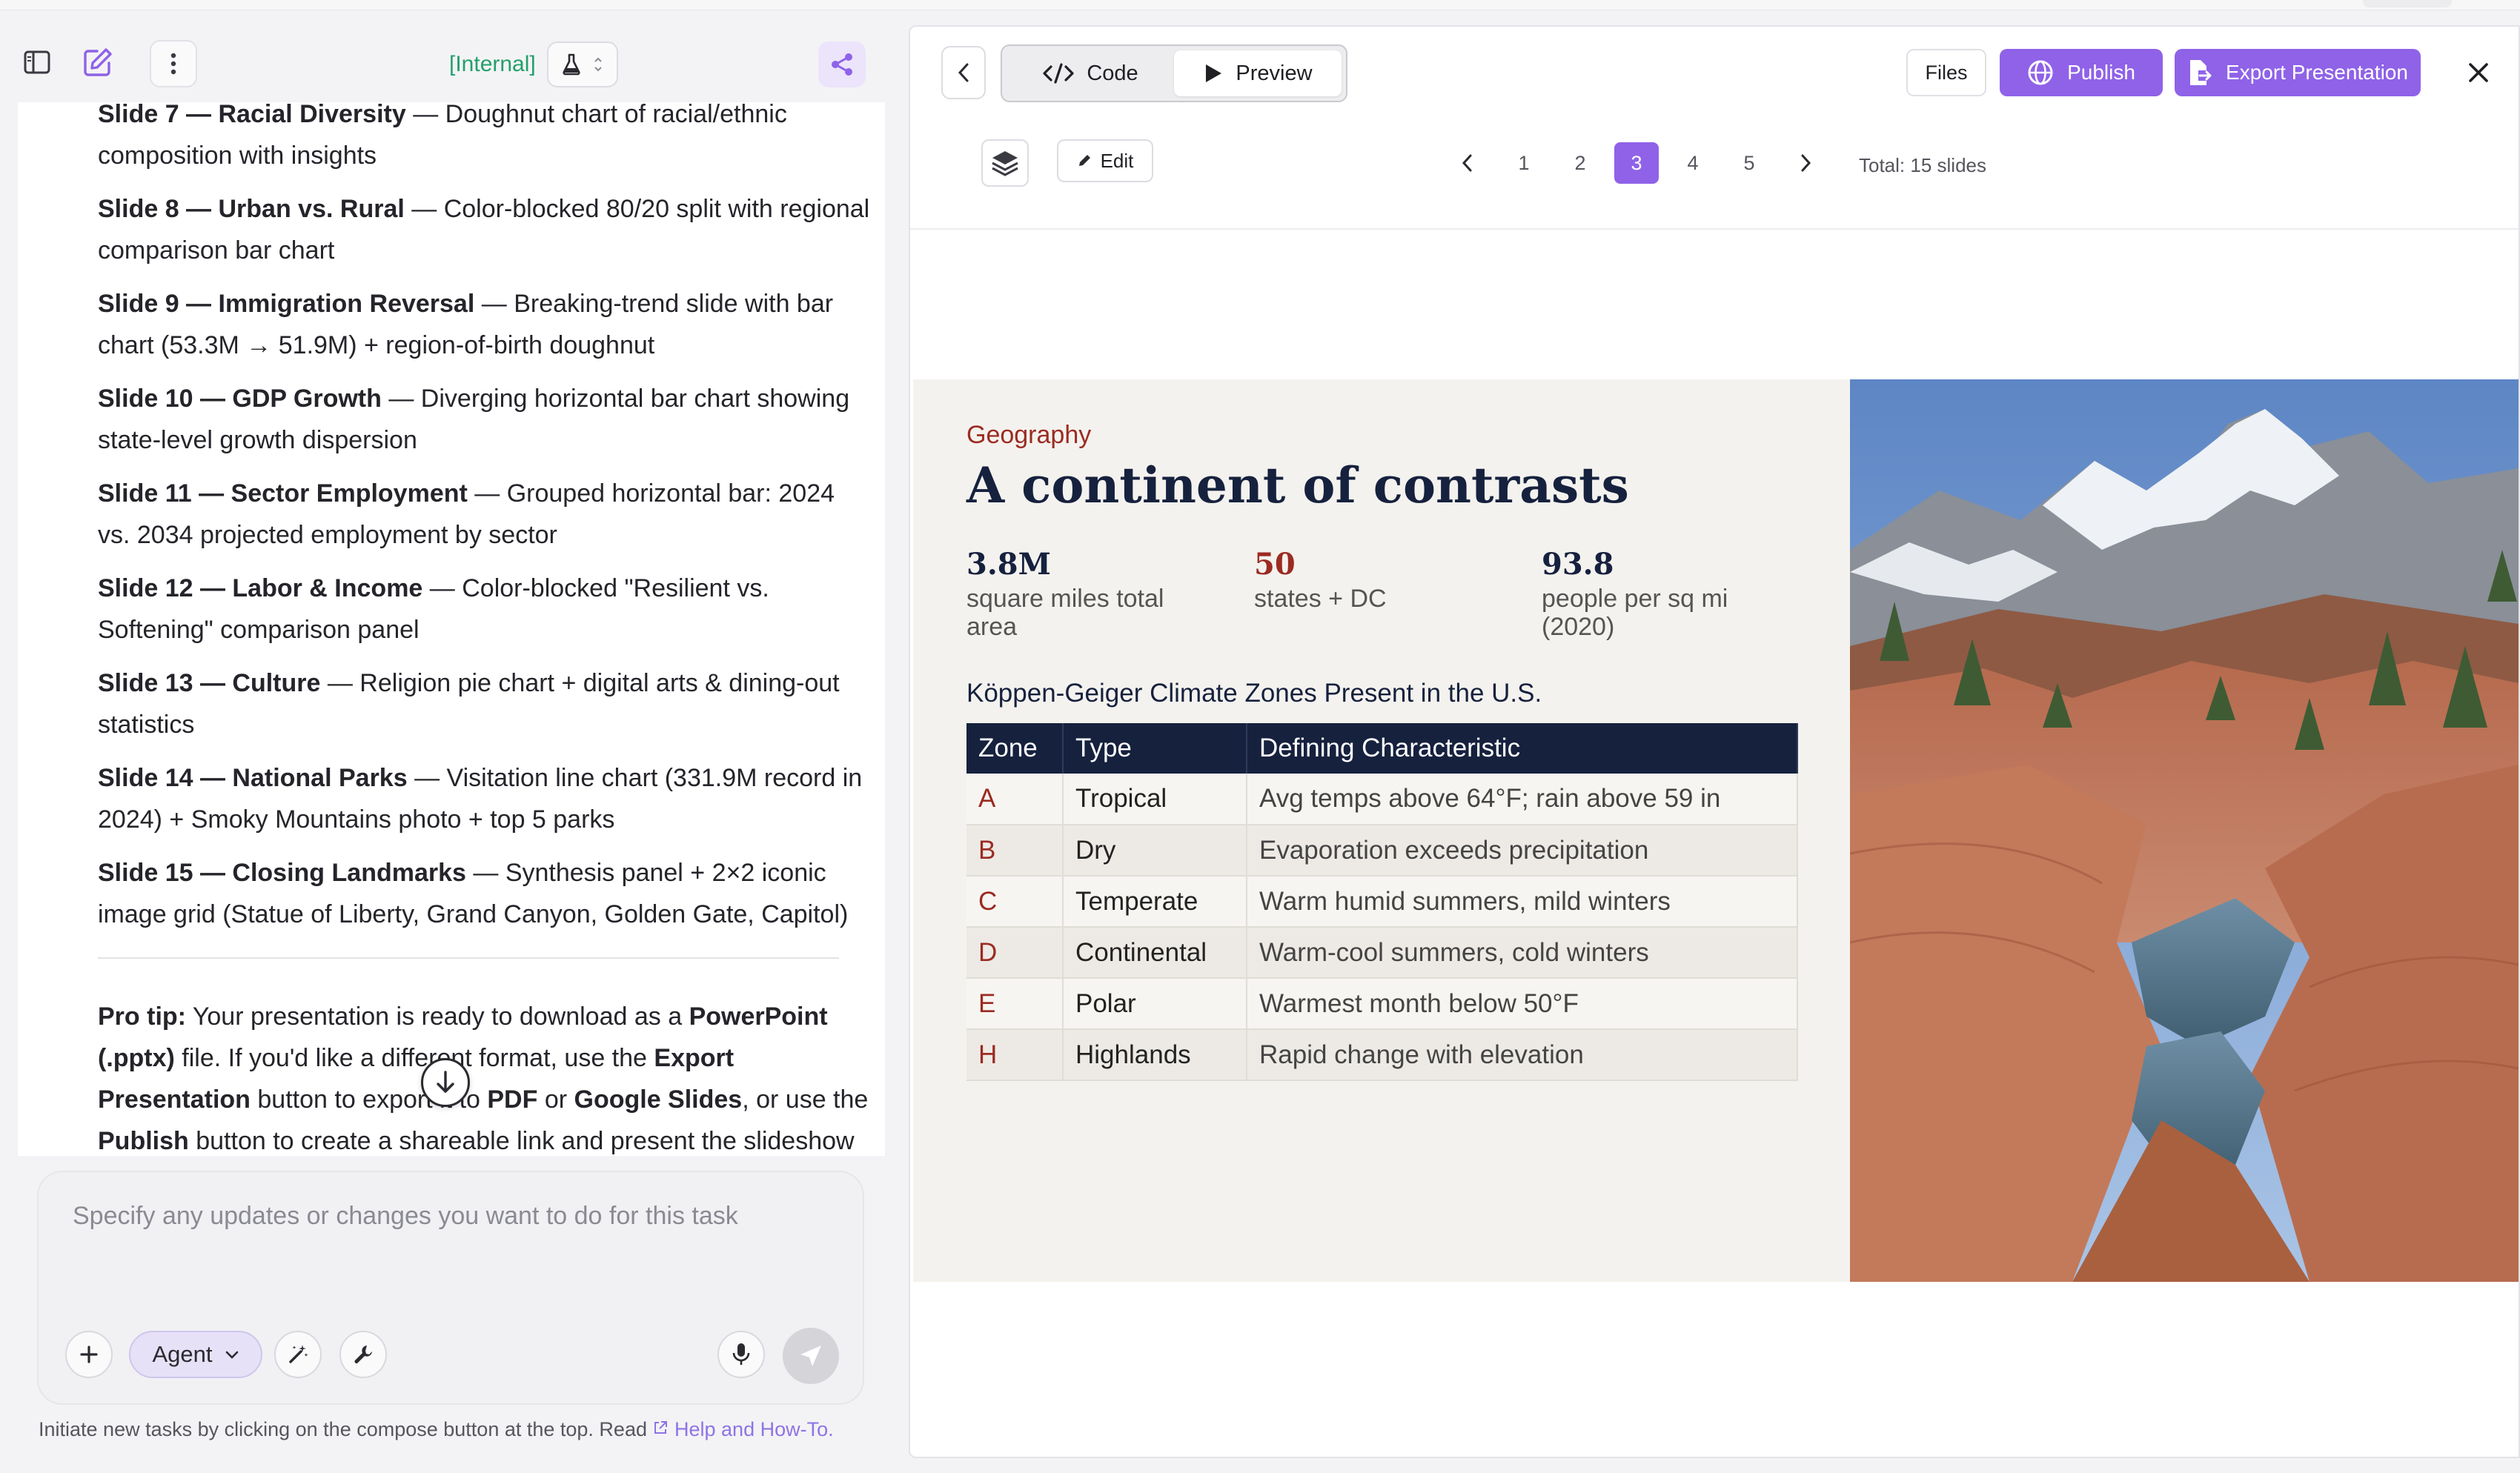 The image size is (2520, 1473). Describe the element at coordinates (232, 1355) in the screenshot. I see `chevron-down-icon` at that location.